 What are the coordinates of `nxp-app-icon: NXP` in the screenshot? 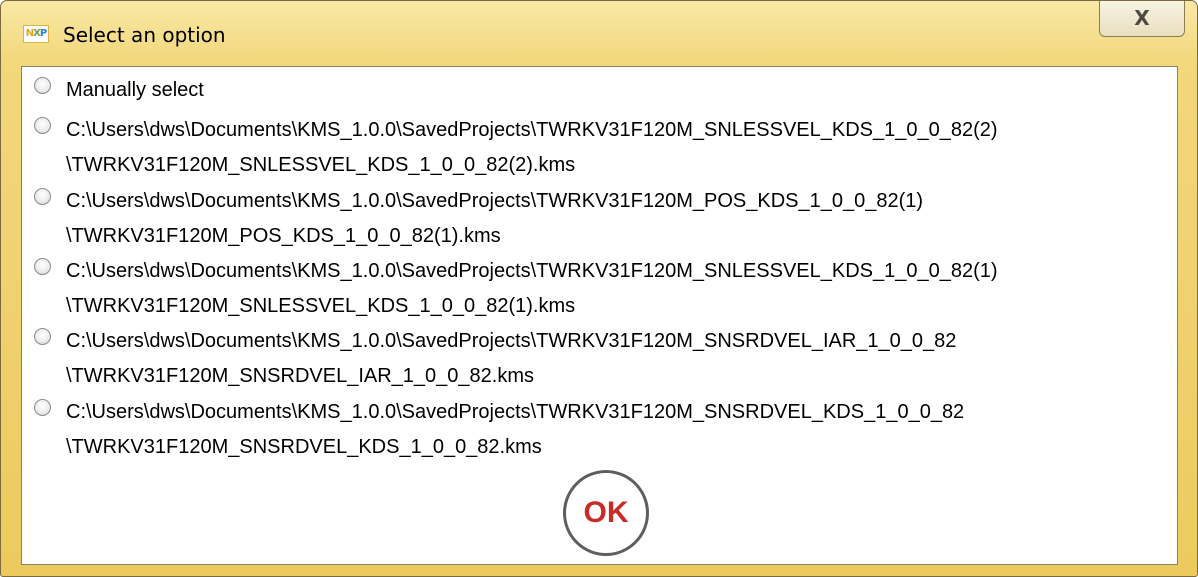 It's located at (36, 34).